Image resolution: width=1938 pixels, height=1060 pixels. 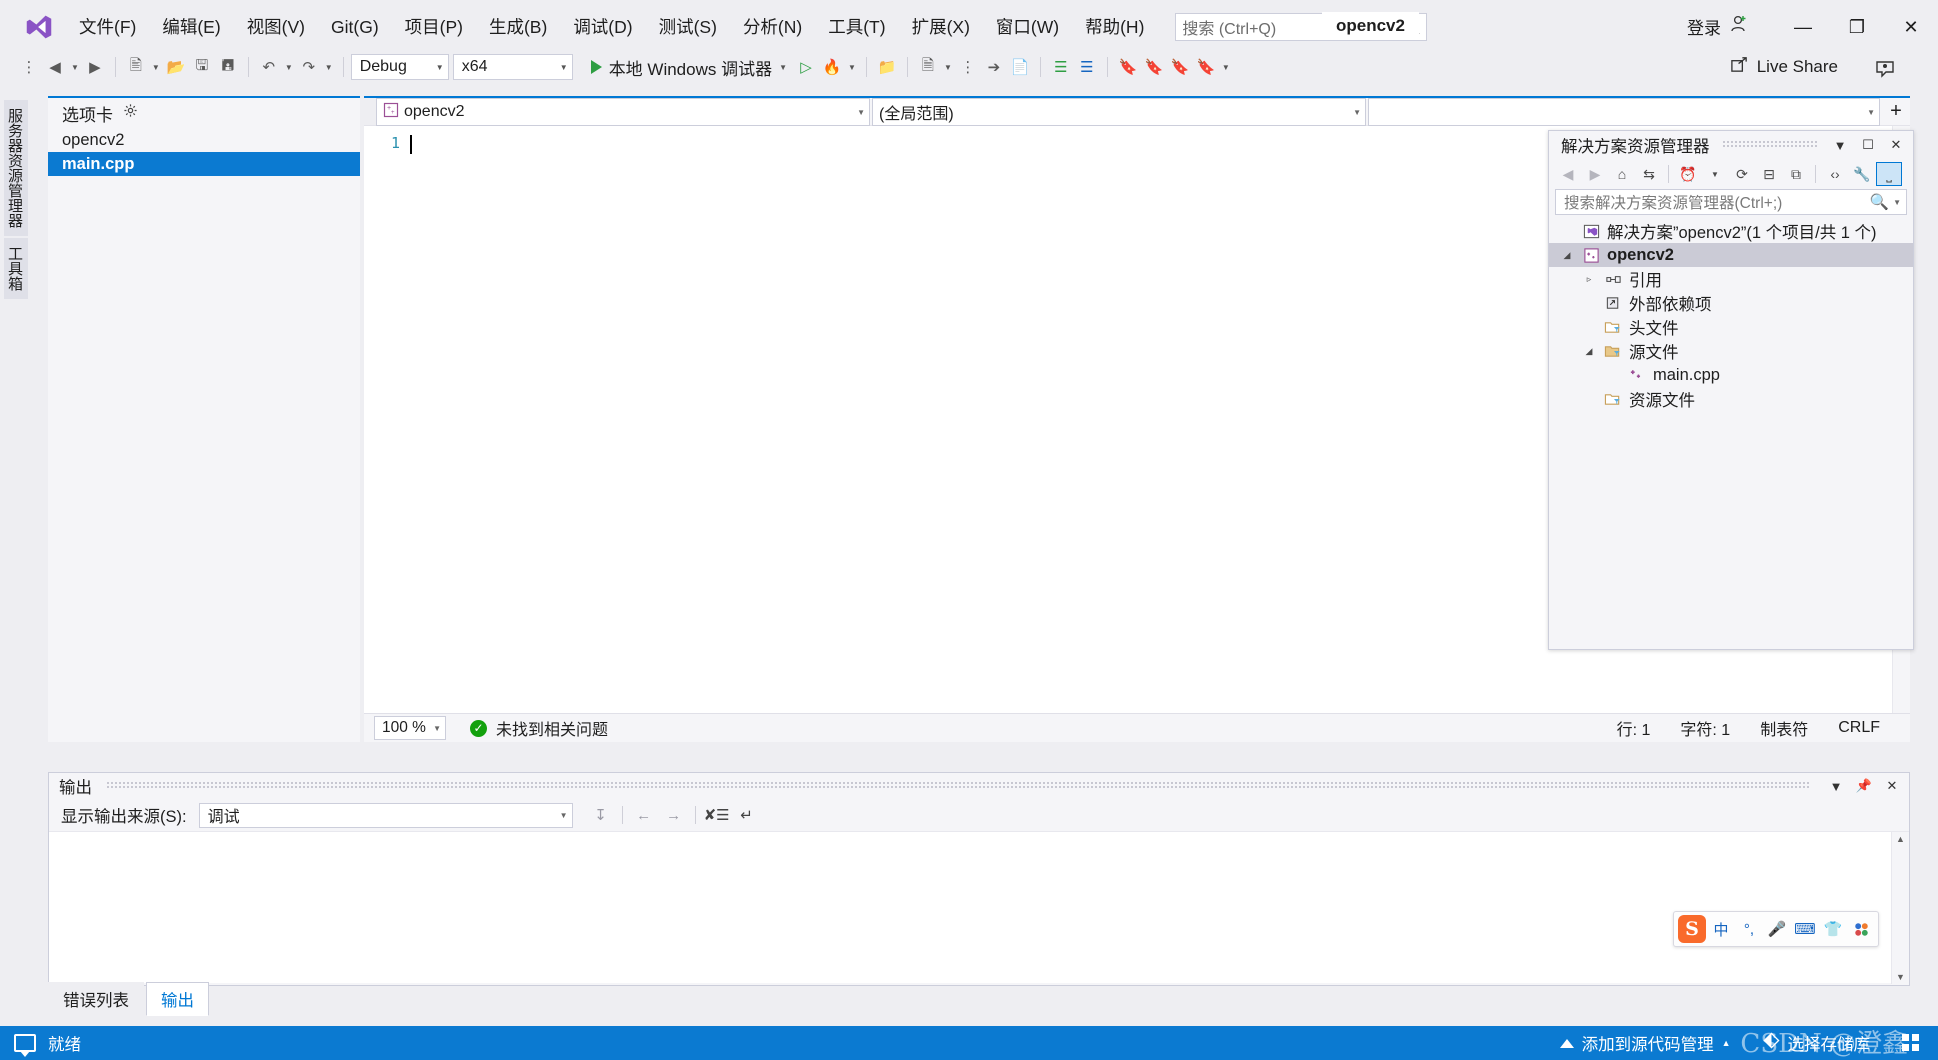 I want to click on show-all-files-icon: ⧉, so click(x=1796, y=174).